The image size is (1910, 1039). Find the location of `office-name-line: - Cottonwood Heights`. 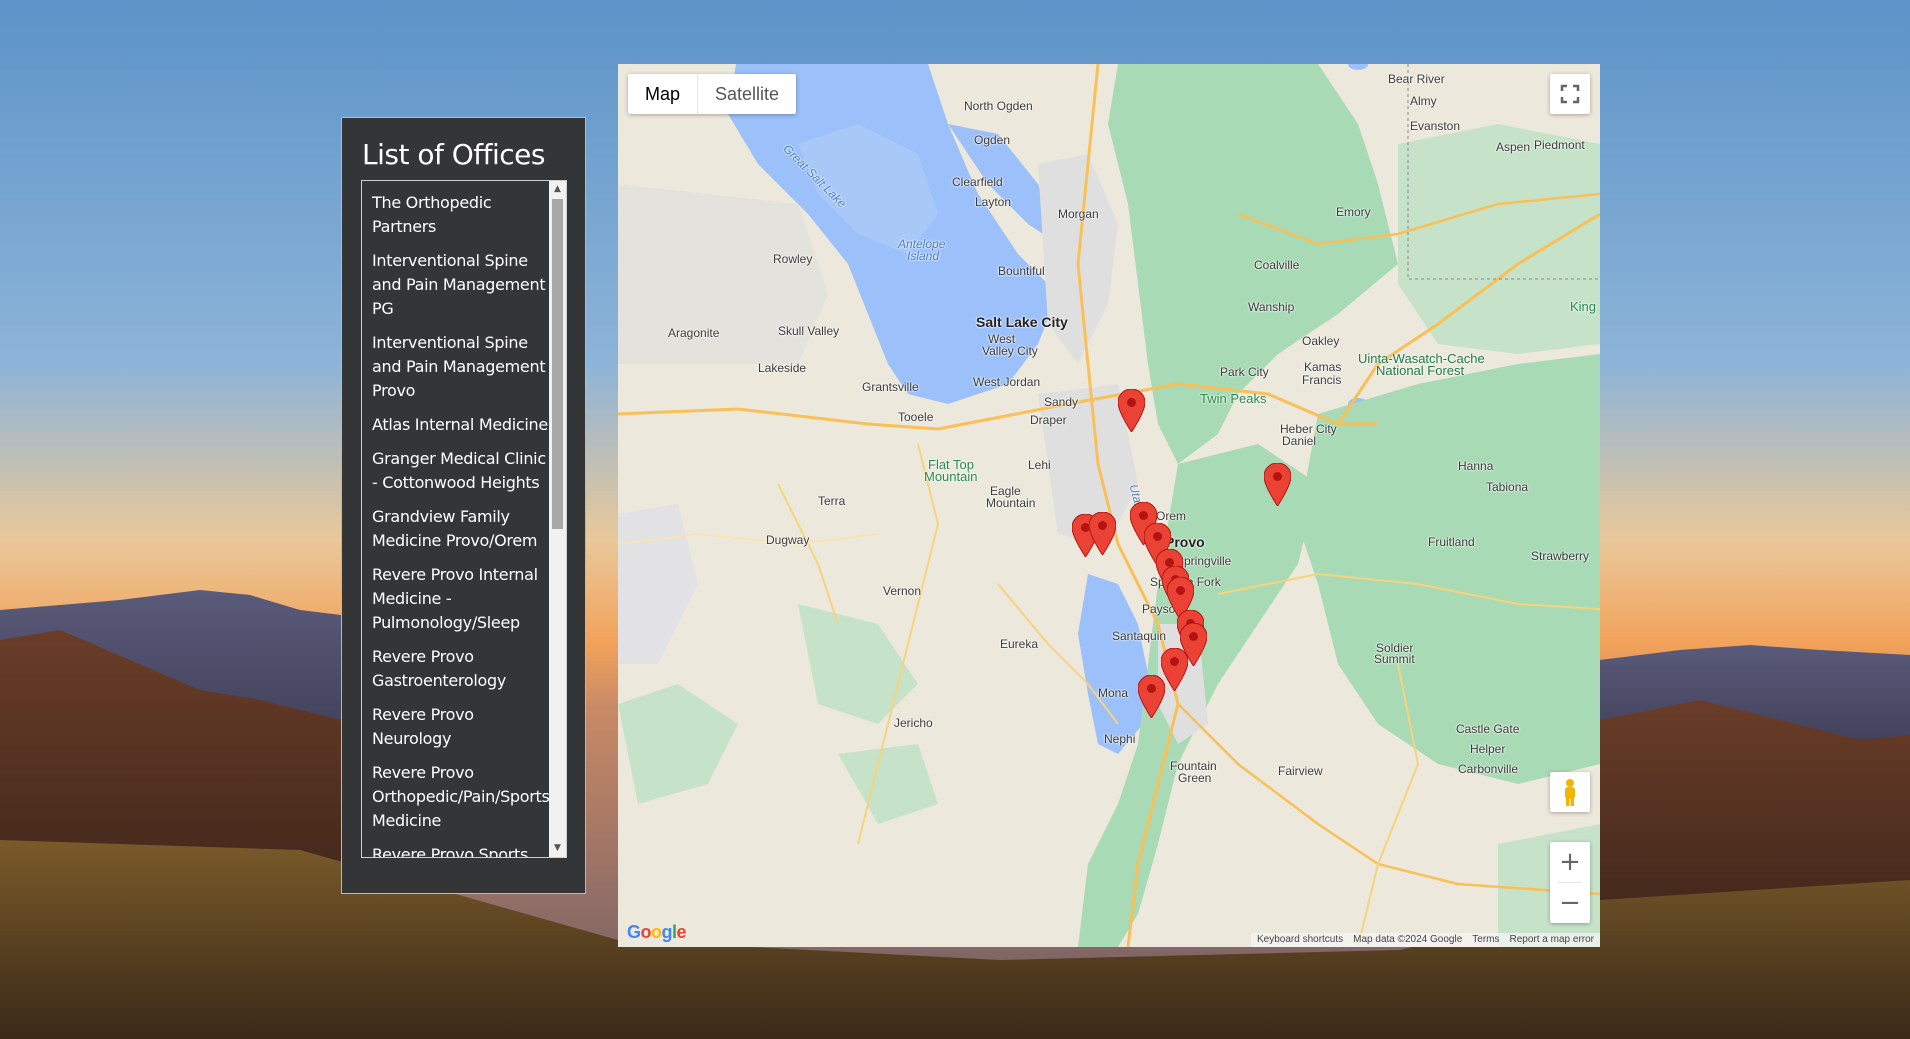

office-name-line: - Cottonwood Heights is located at coordinates (456, 482).